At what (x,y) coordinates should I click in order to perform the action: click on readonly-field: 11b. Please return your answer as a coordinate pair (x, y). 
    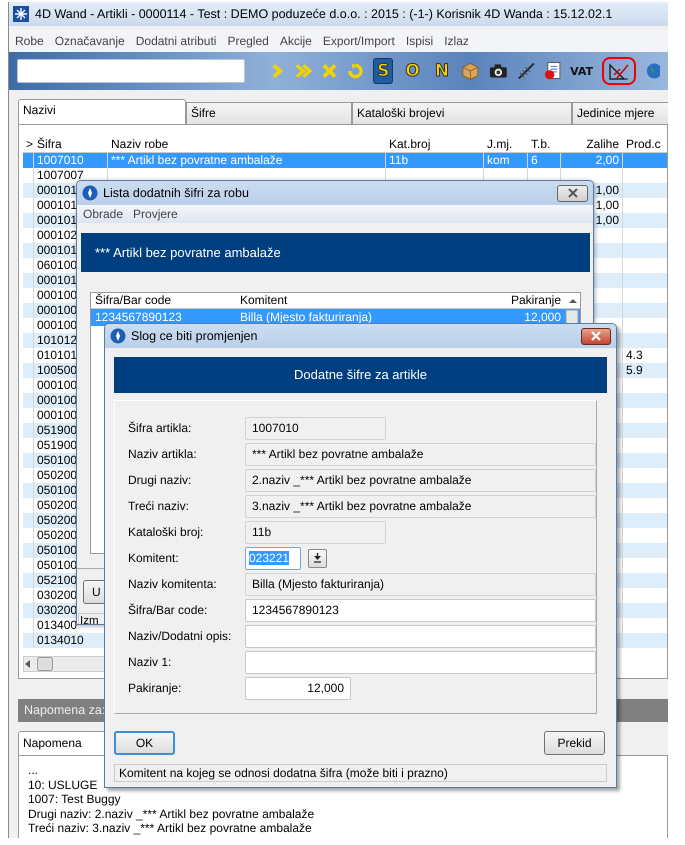
    Looking at the image, I should click on (315, 532).